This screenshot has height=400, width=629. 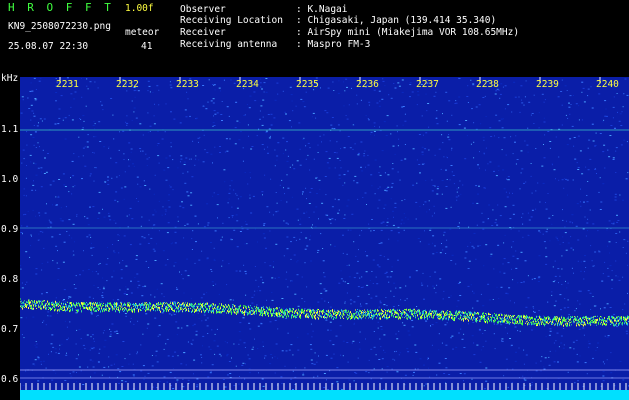 What do you see at coordinates (203, 9) in the screenshot?
I see `observer-label: Observer` at bounding box center [203, 9].